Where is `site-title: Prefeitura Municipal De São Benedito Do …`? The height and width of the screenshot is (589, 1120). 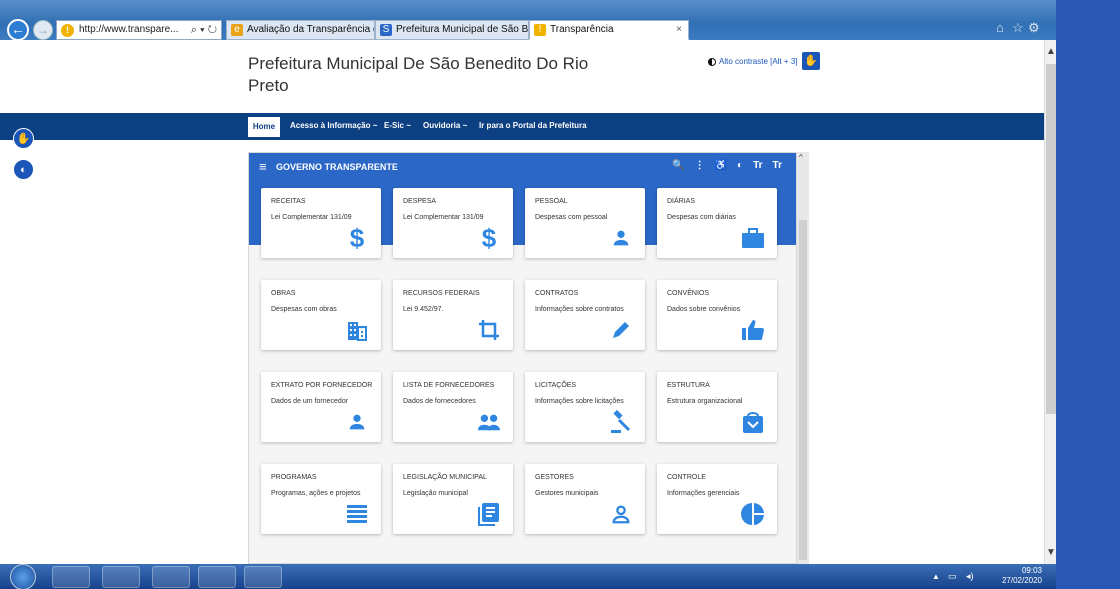 site-title: Prefeitura Municipal De São Benedito Do … is located at coordinates (418, 74).